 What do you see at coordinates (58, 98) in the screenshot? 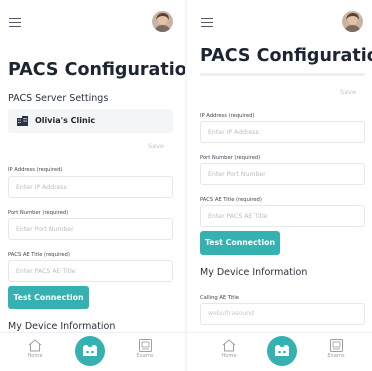
I see `server-settings-heading: PACS Server Settings` at bounding box center [58, 98].